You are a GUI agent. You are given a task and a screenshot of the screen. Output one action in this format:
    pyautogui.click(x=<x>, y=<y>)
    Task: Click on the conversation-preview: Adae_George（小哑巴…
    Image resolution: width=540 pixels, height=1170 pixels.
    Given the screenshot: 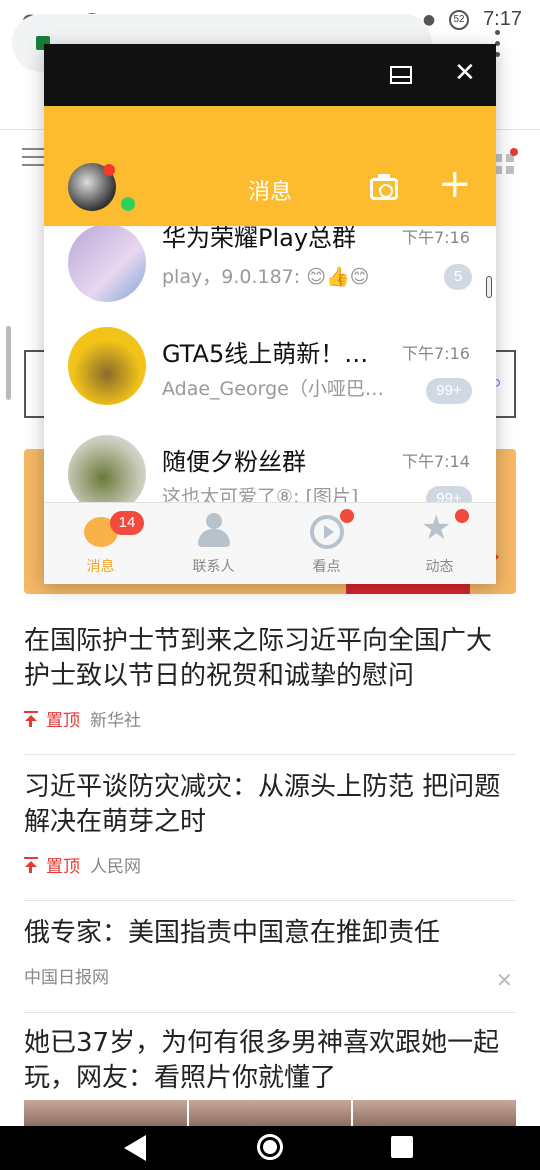 What is the action you would take?
    pyautogui.click(x=273, y=389)
    